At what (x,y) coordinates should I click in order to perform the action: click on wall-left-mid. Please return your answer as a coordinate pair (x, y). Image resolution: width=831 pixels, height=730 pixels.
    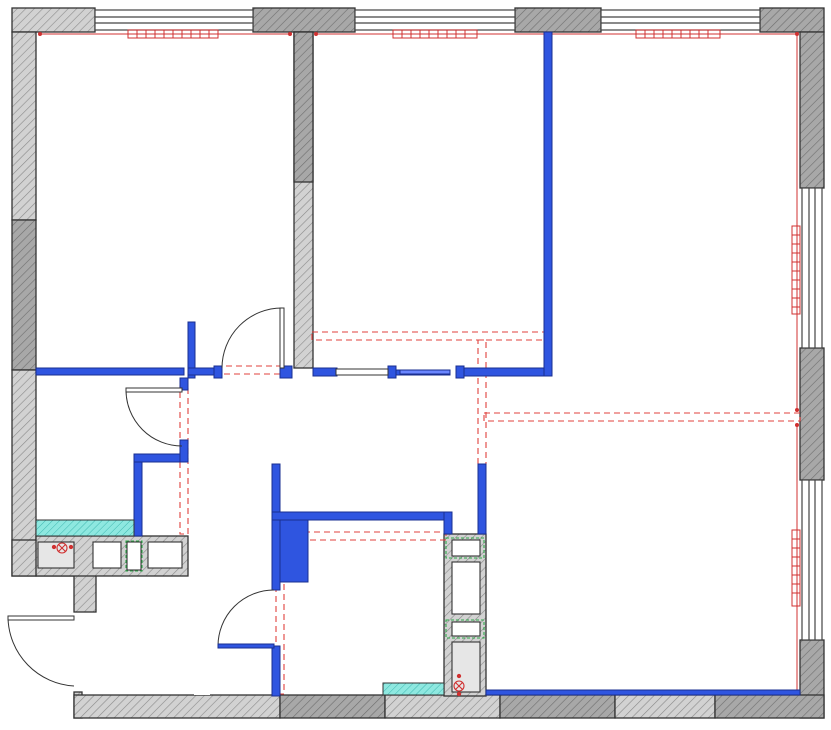
    Looking at the image, I should click on (24, 295).